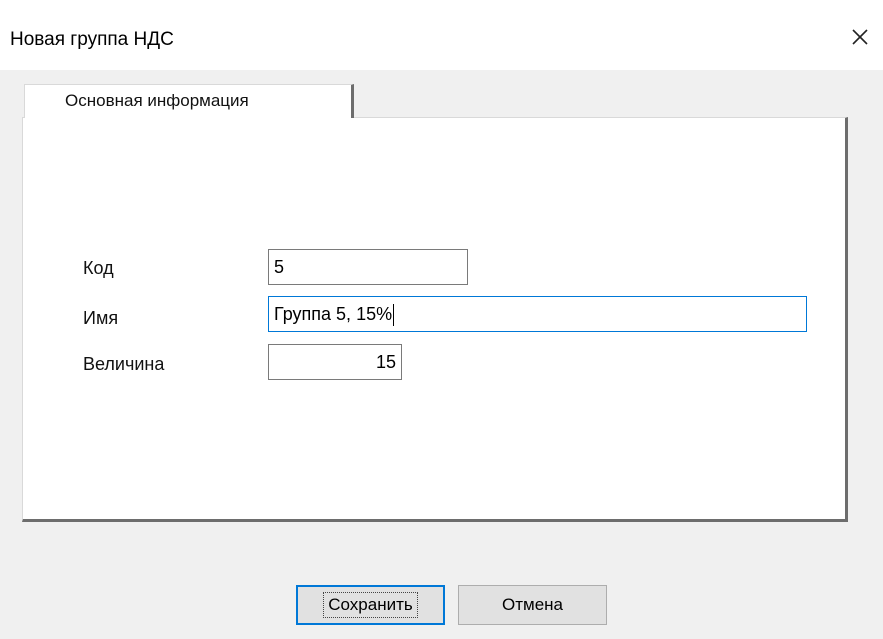 The height and width of the screenshot is (639, 883). Describe the element at coordinates (385, 362) in the screenshot. I see `amount-value: 15` at that location.